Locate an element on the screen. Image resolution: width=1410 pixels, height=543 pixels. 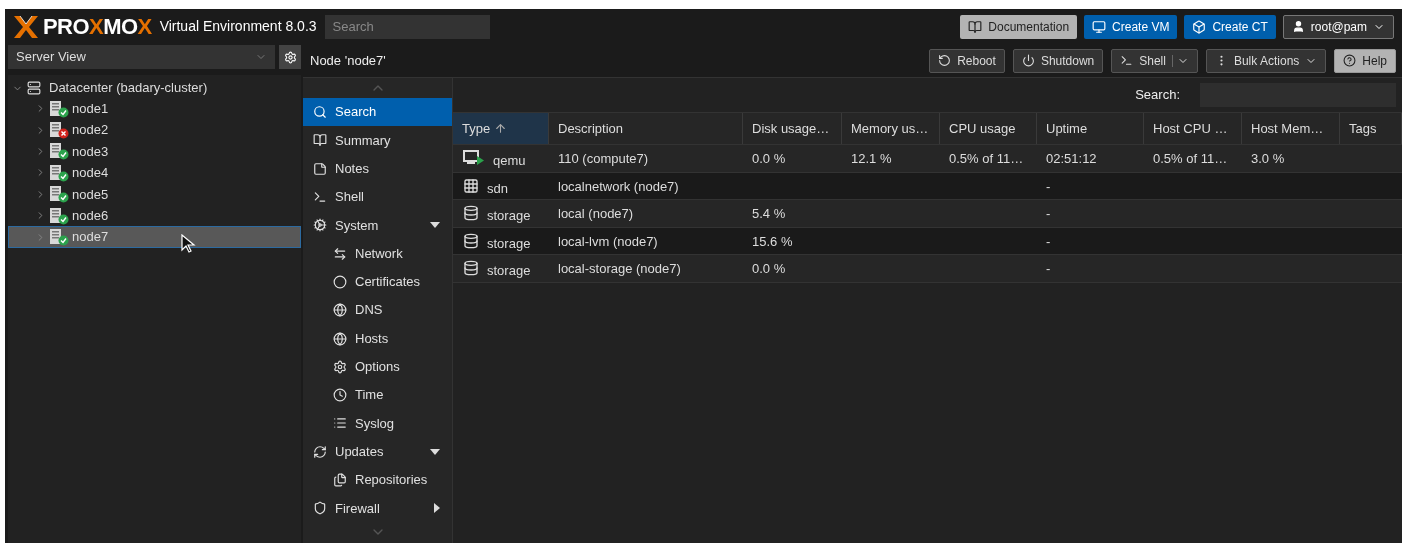
vm-icon is located at coordinates (1099, 26).